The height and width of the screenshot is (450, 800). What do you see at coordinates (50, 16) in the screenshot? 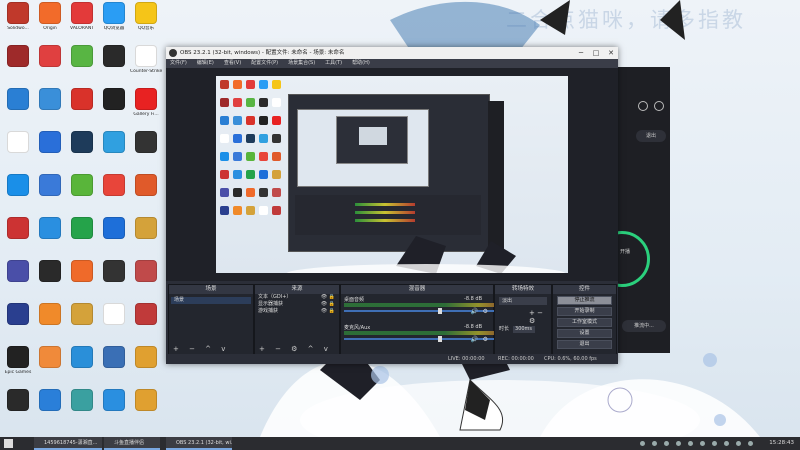
I see `desktop-icon: Origin` at bounding box center [50, 16].